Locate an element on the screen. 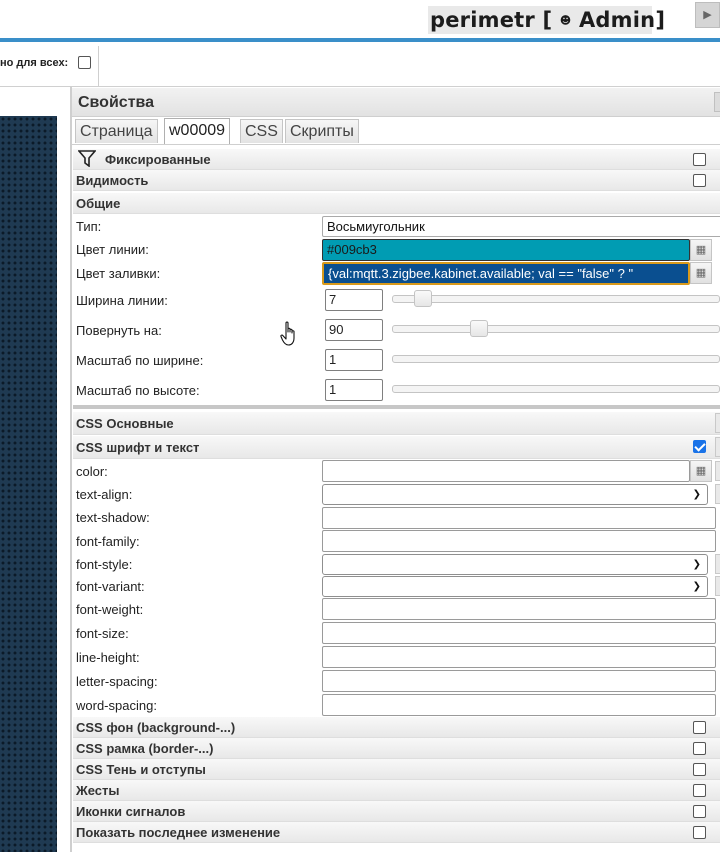  play-button: ▶ is located at coordinates (707, 15).